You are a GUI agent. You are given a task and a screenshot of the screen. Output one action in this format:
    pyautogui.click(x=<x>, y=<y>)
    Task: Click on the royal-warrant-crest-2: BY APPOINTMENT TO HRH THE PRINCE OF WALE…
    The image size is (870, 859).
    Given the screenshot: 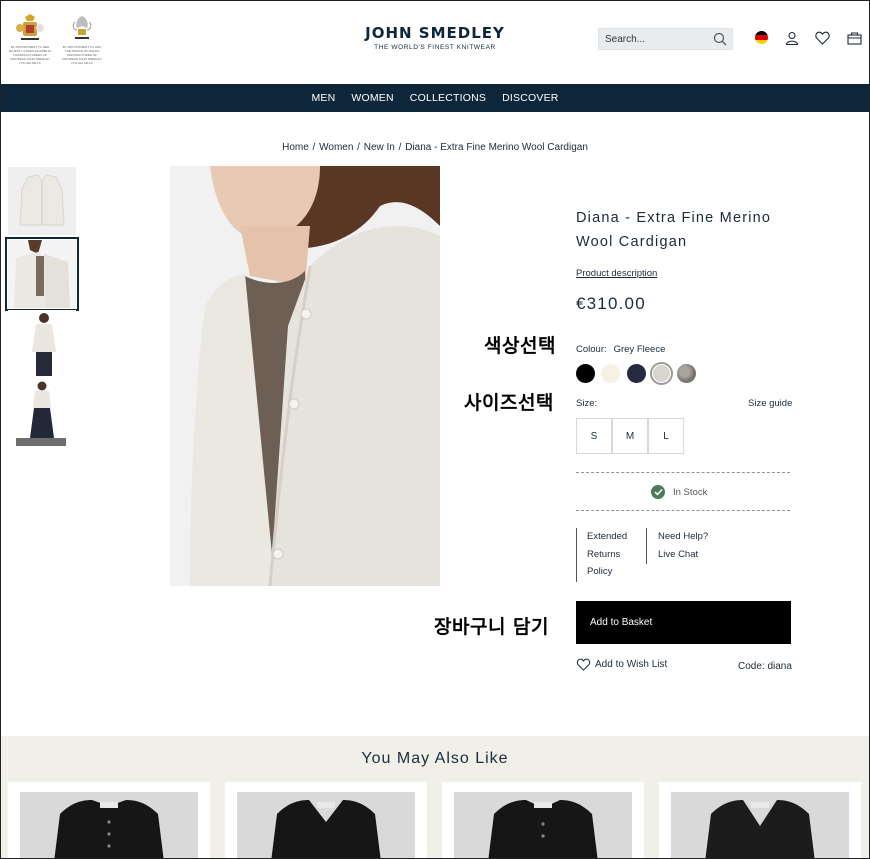 What is the action you would take?
    pyautogui.click(x=82, y=39)
    